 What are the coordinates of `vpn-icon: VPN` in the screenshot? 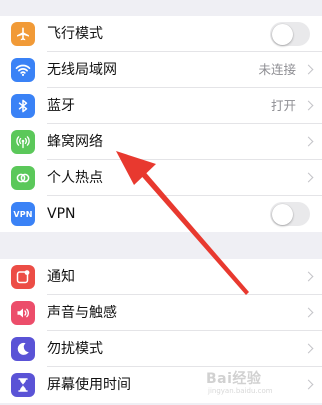 It's located at (23, 214).